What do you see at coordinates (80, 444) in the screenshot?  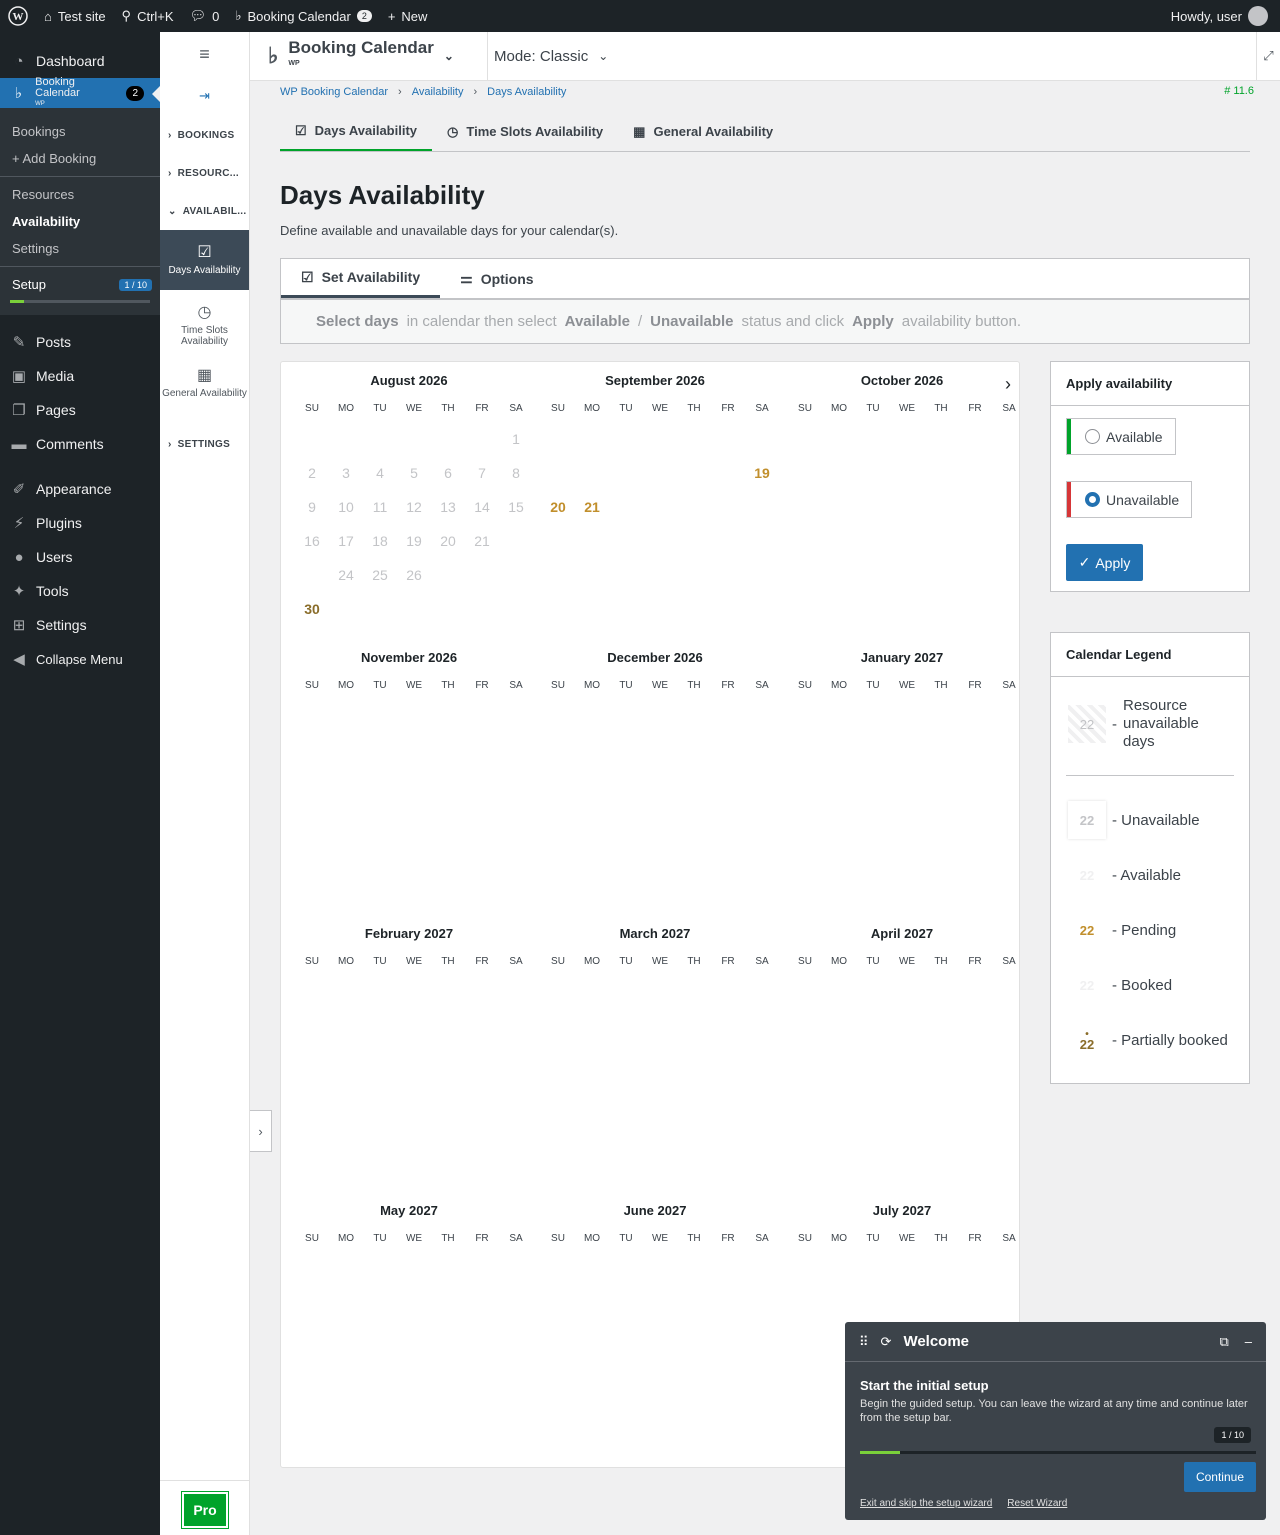 I see `menu-comments: ▬ Comments` at bounding box center [80, 444].